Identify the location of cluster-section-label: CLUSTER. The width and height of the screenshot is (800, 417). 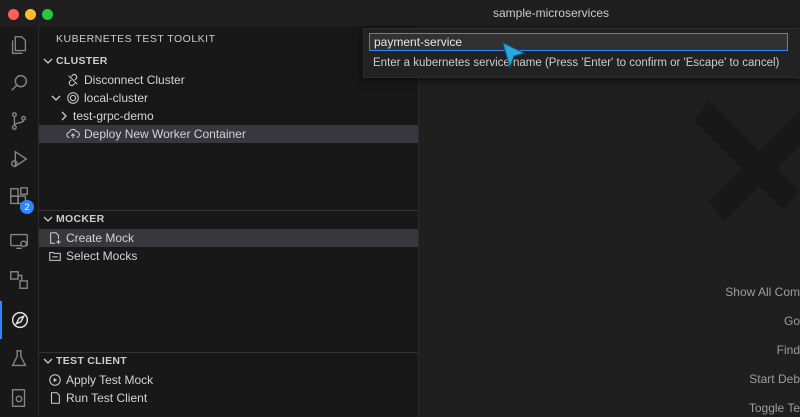
(82, 61).